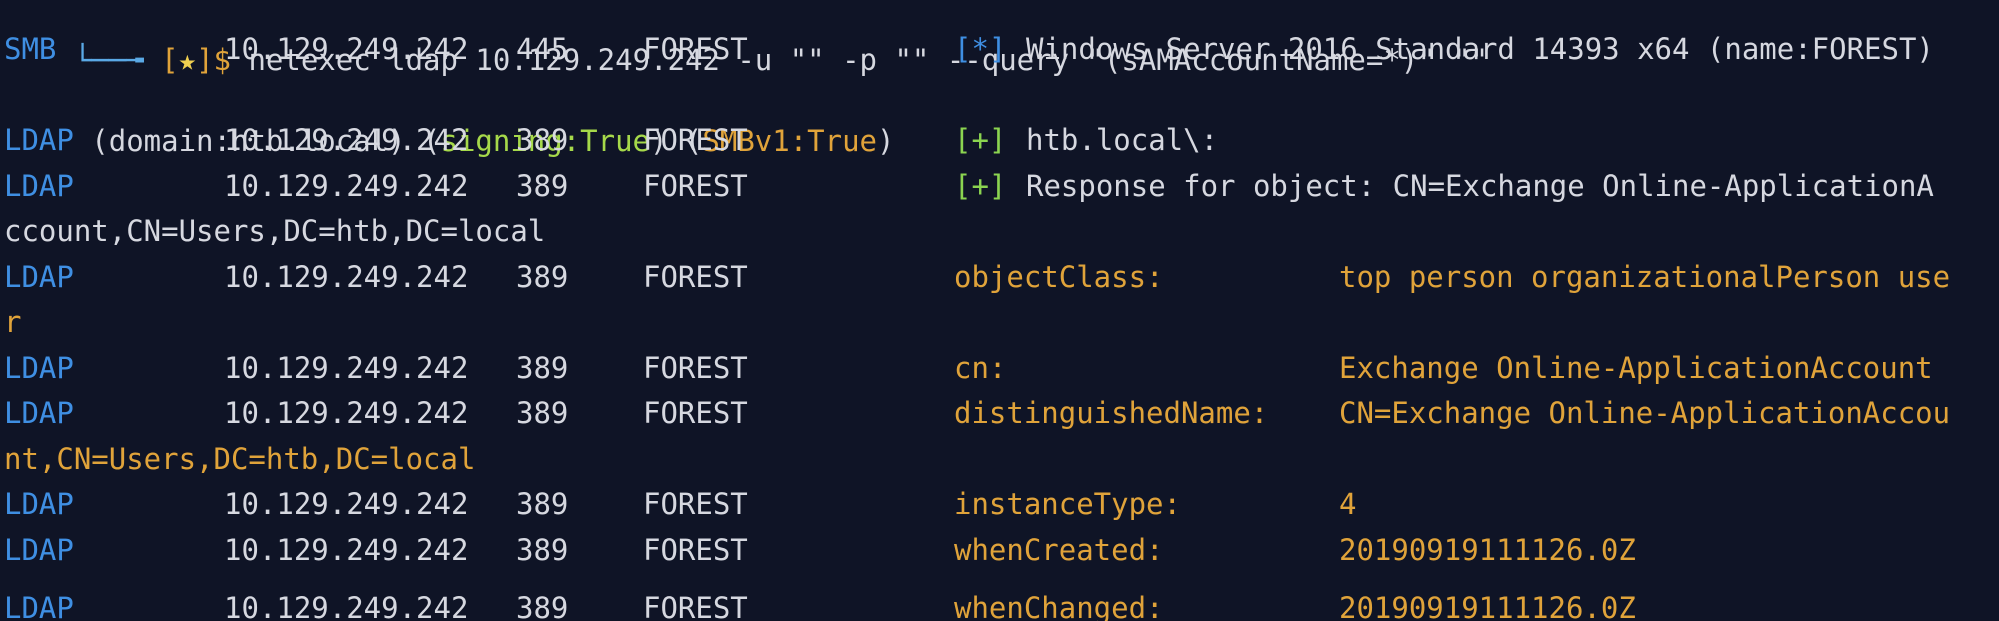  Describe the element at coordinates (1059, 550) in the screenshot. I see `attribute-name: whenCreated:` at that location.